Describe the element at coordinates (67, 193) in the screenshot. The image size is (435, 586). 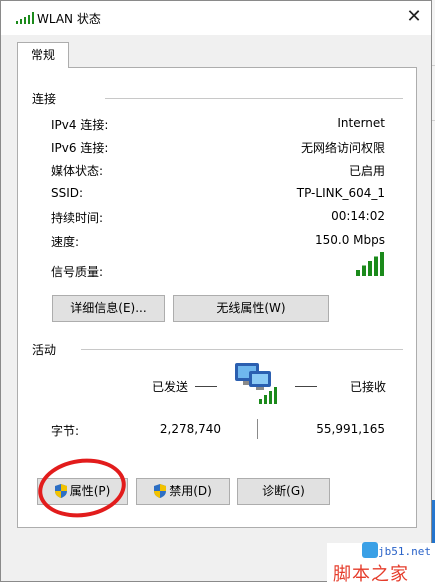
I see `ssid-label: SSID:` at that location.